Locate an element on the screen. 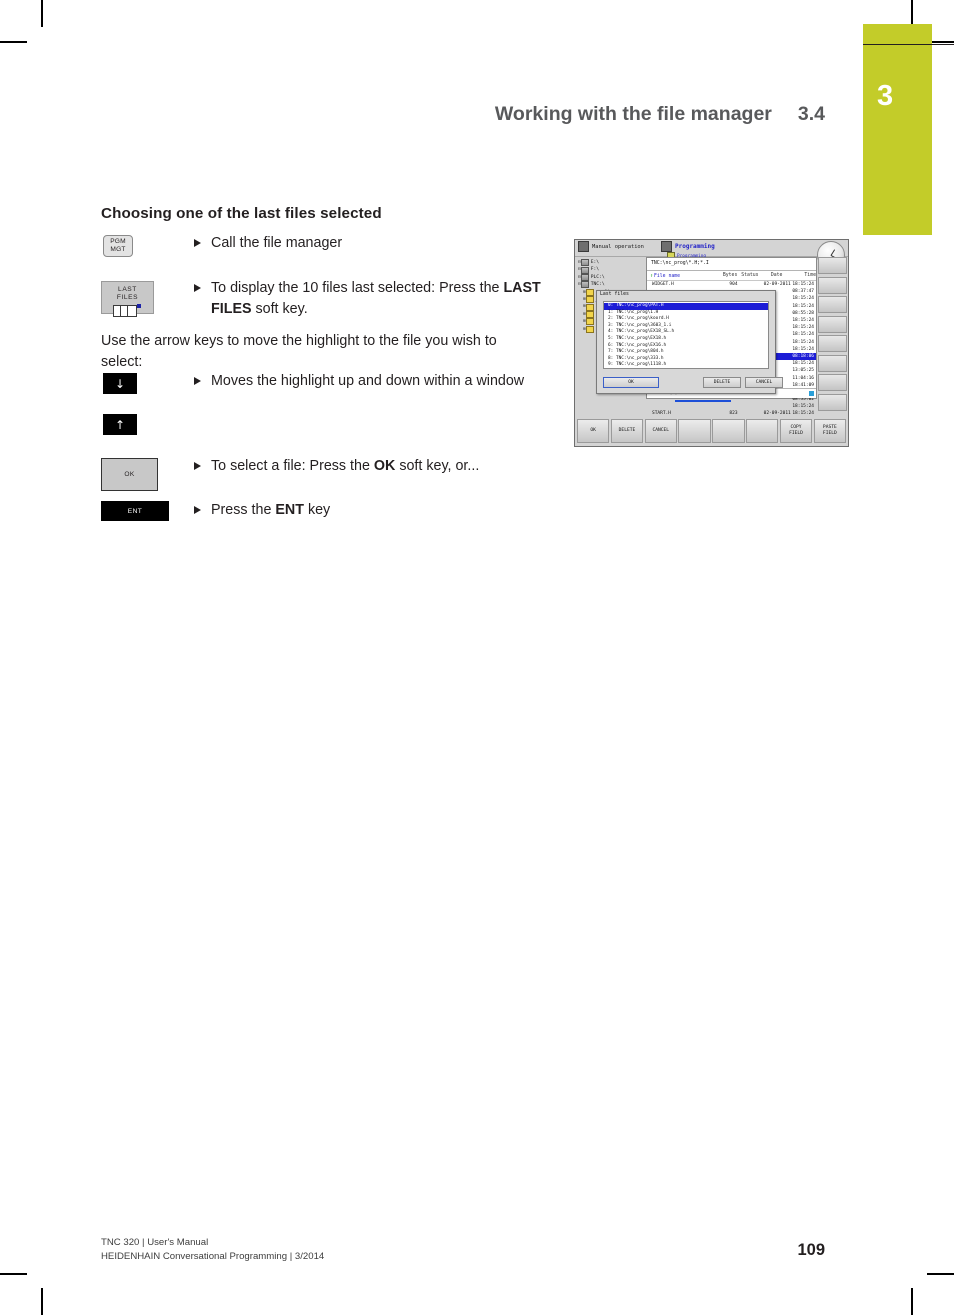 The height and width of the screenshot is (1315, 954). file-row: 18:15:24 is located at coordinates (731, 406).